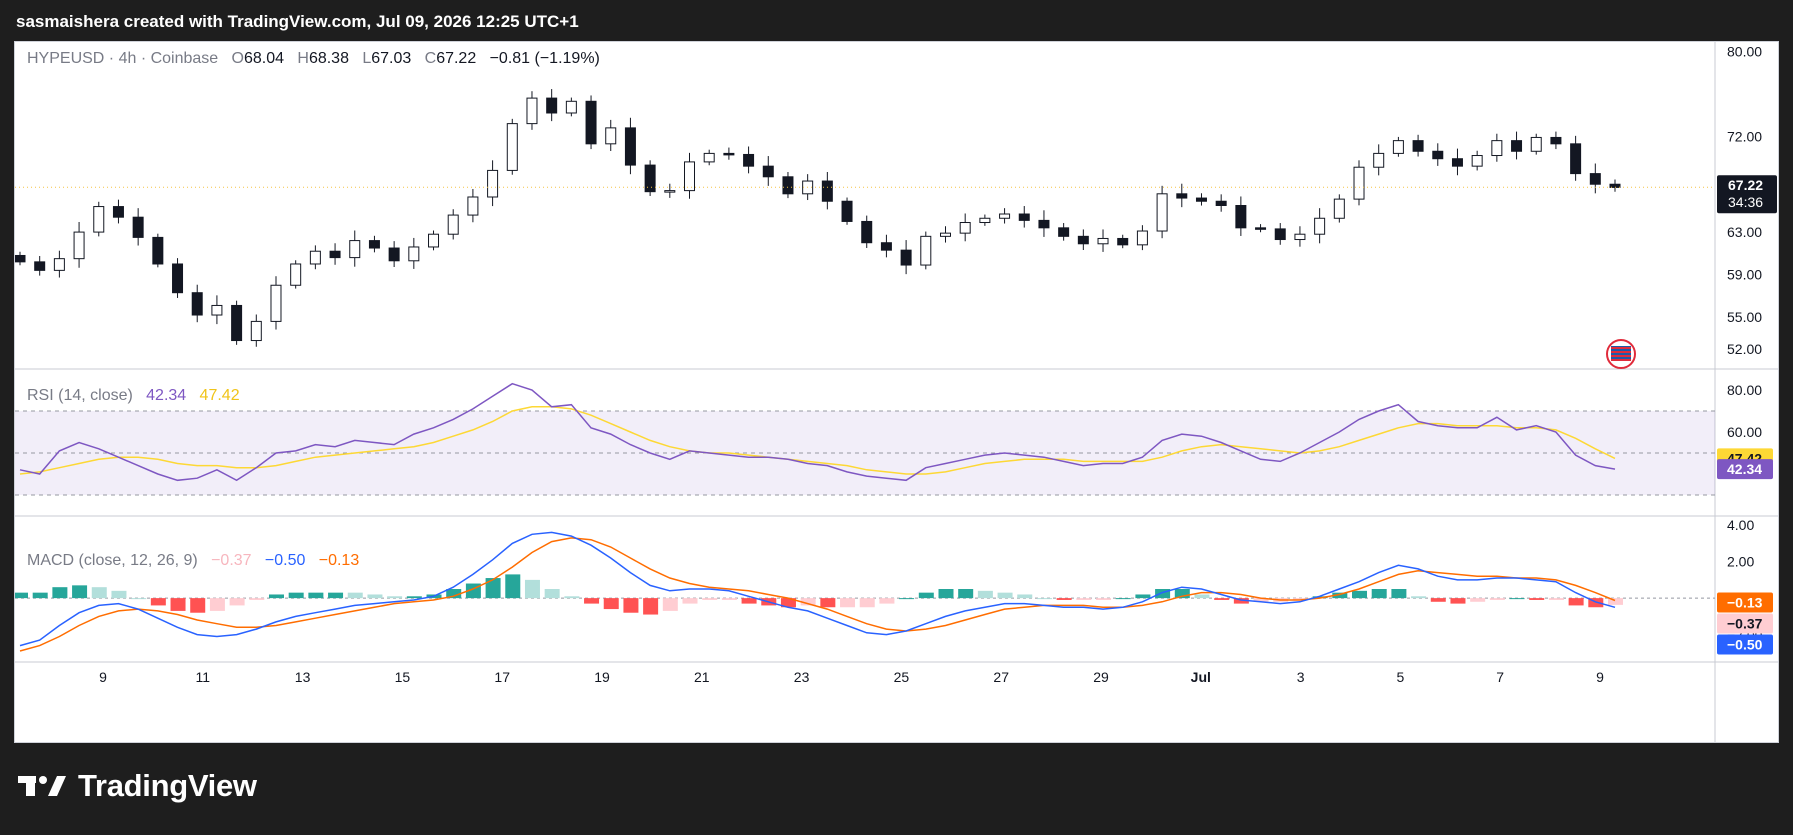 The width and height of the screenshot is (1793, 835). What do you see at coordinates (133, 396) in the screenshot?
I see `rsi-legend: RSI (14, close) 42.34 47.42` at bounding box center [133, 396].